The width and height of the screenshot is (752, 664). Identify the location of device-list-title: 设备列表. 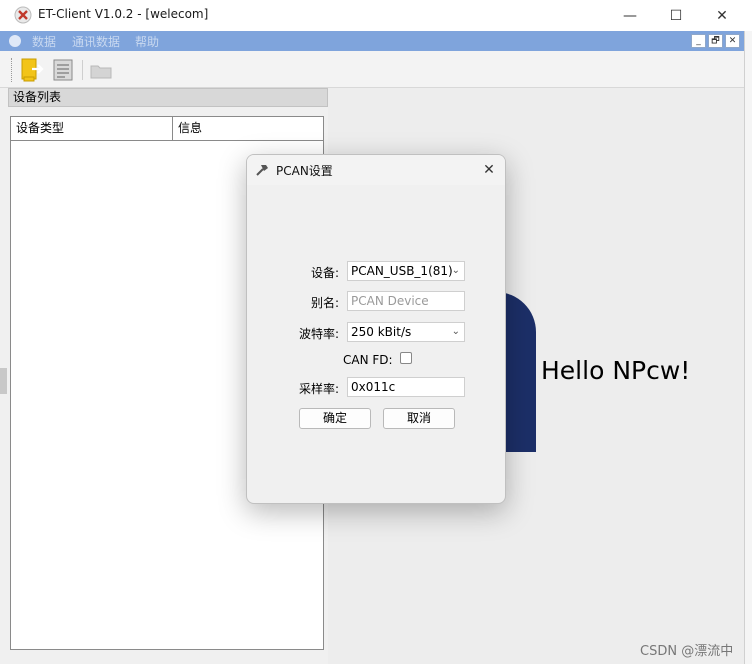
(168, 97).